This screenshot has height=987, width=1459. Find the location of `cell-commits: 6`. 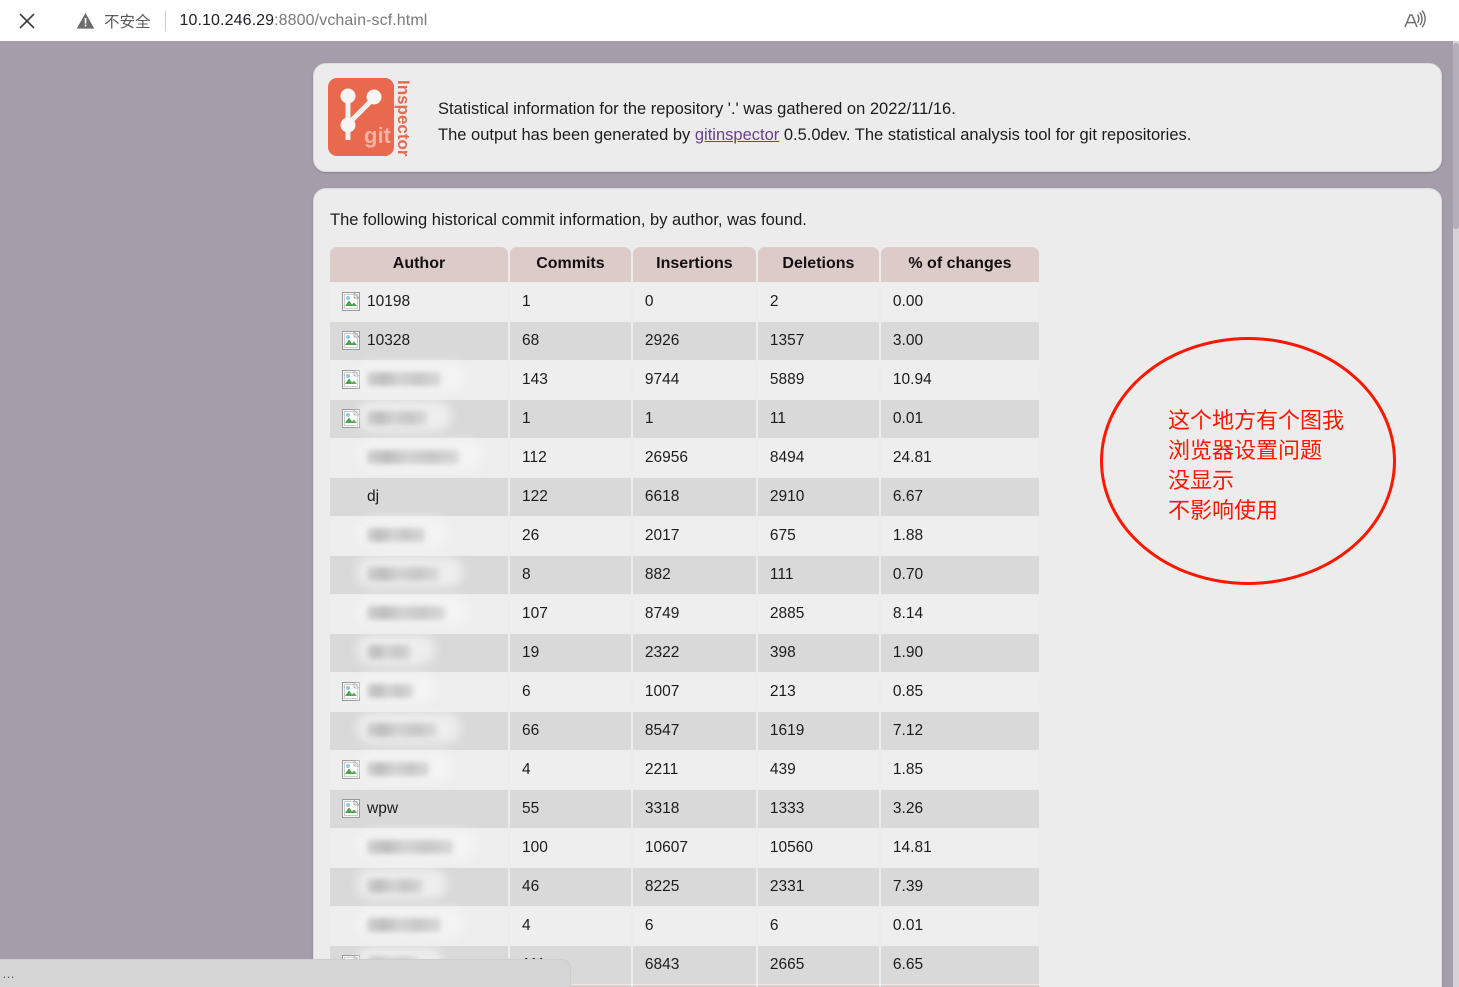

cell-commits: 6 is located at coordinates (570, 692).